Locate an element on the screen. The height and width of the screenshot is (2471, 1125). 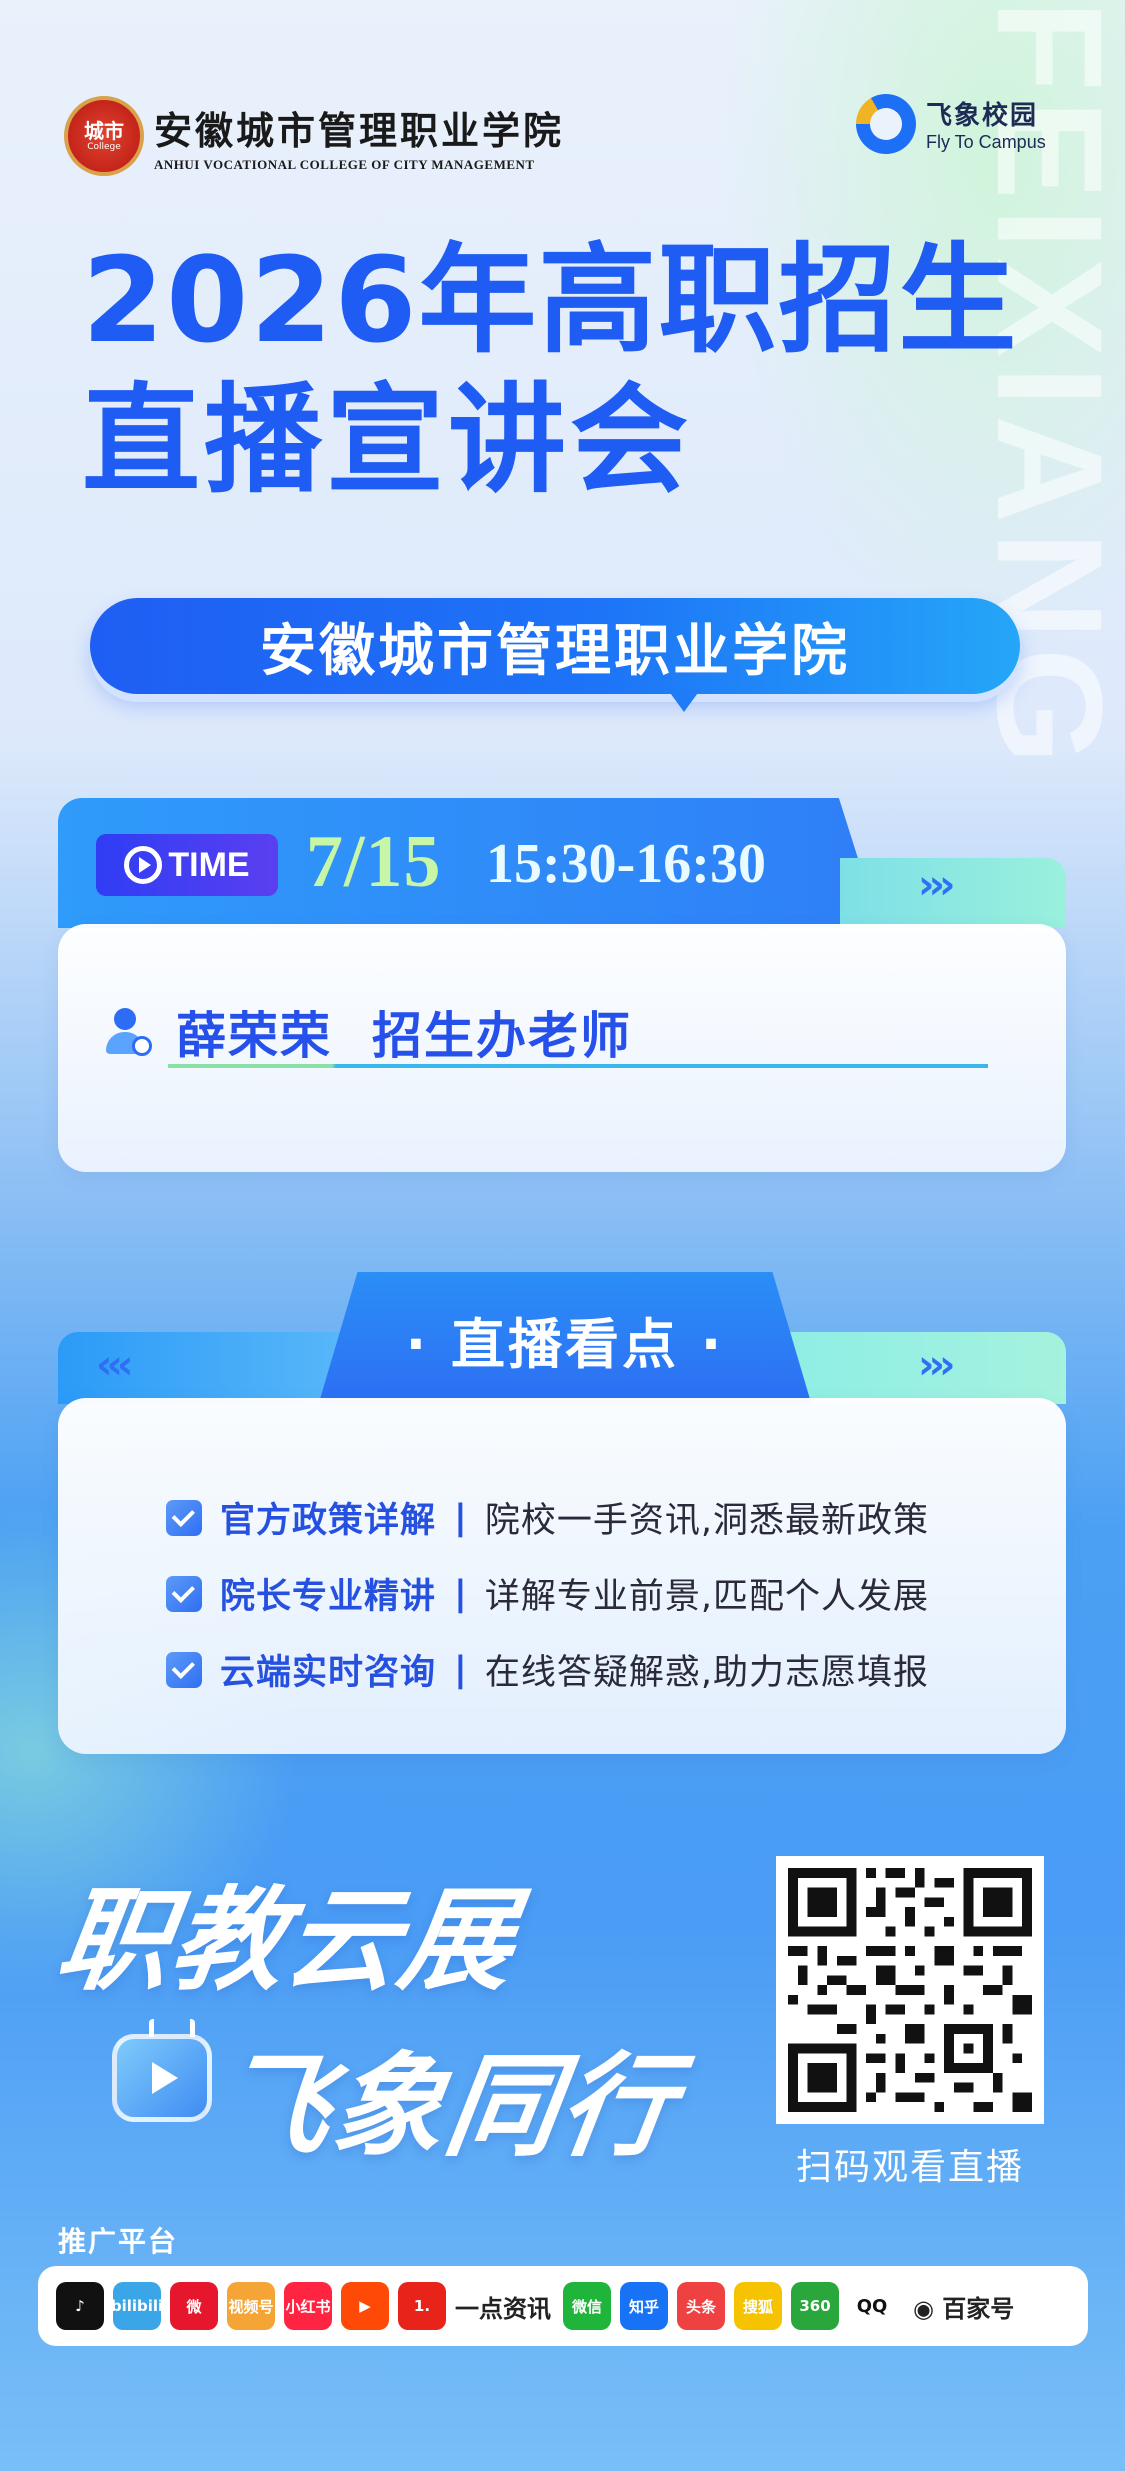
baijiahao-label: ◉ 百家号 is located at coordinates (964, 2308).